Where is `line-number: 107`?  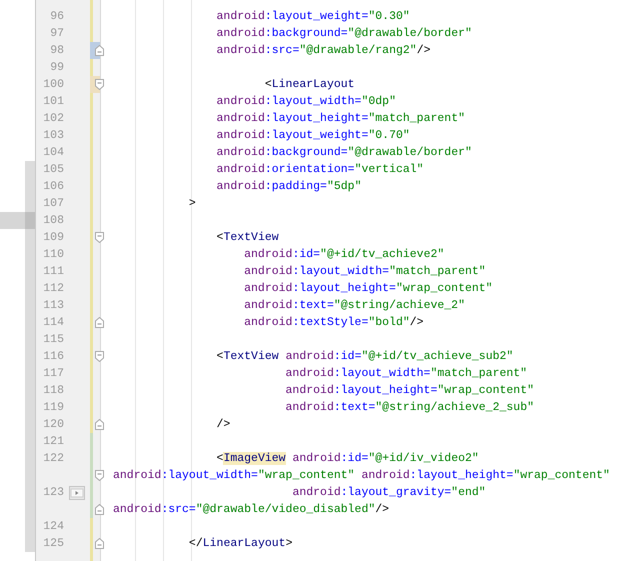 line-number: 107 is located at coordinates (53, 204).